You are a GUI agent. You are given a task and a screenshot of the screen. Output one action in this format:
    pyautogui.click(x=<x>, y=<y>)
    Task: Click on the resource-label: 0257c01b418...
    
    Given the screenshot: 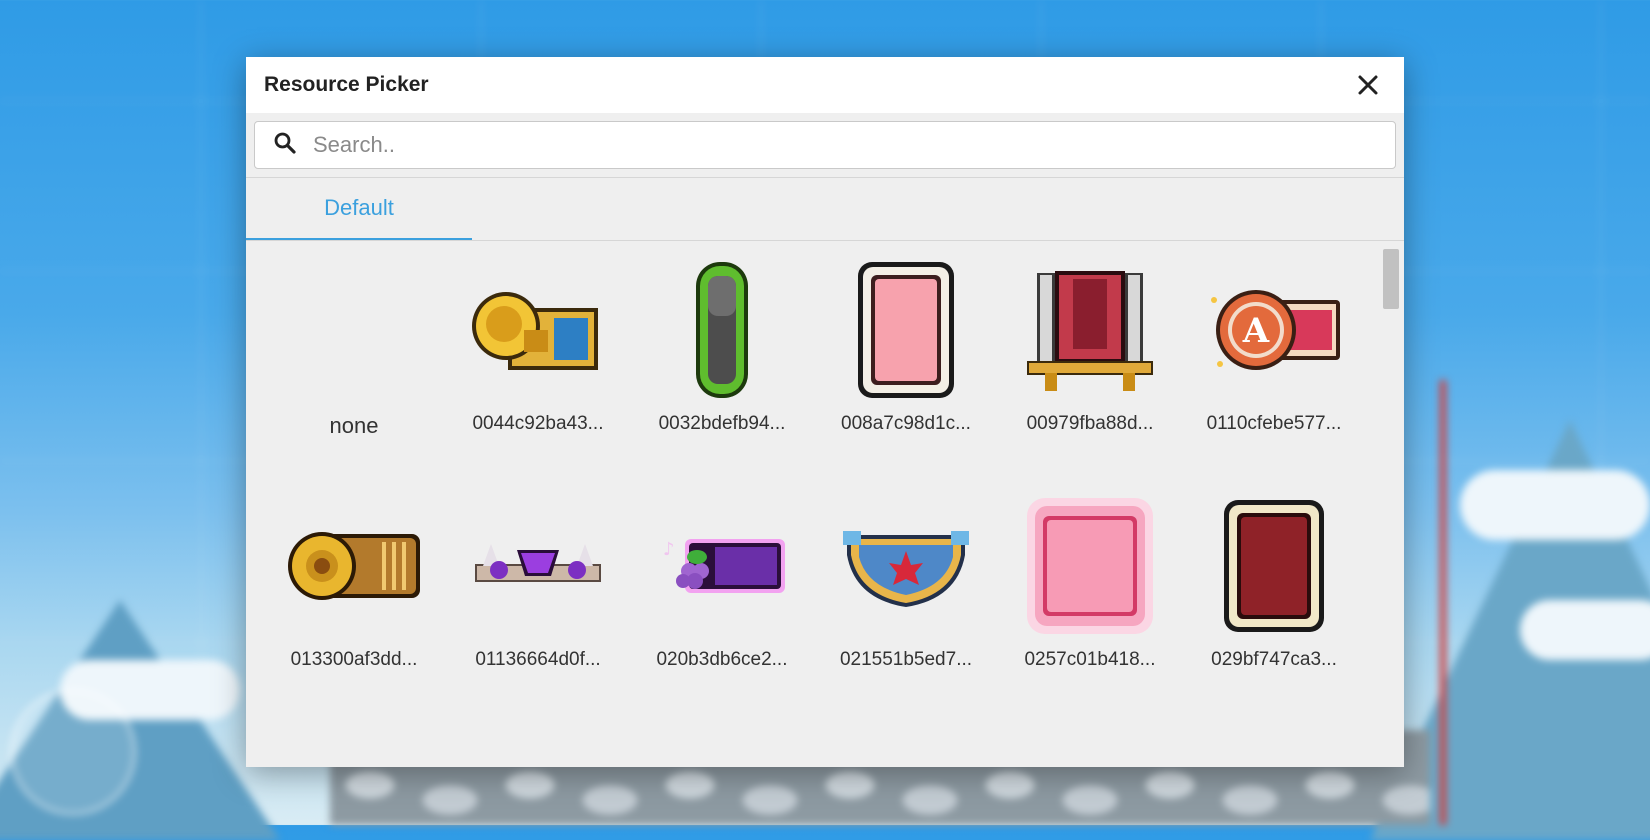 What is the action you would take?
    pyautogui.click(x=1090, y=659)
    